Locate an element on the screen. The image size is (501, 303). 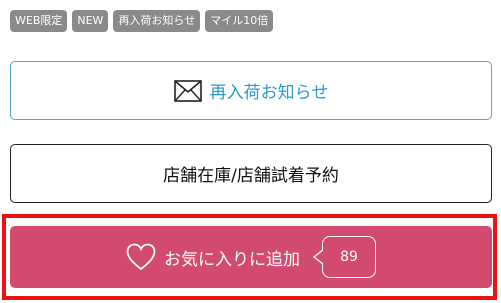
tag-web-limited: WEB限定 is located at coordinates (39, 21).